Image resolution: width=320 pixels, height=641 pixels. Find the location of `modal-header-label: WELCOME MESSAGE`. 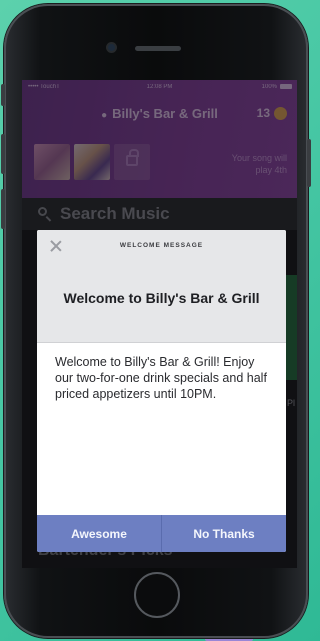

modal-header-label: WELCOME MESSAGE is located at coordinates (161, 245).